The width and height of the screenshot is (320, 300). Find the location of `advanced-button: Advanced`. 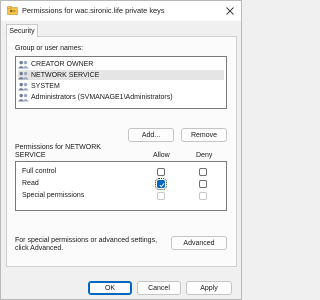

advanced-button: Advanced is located at coordinates (199, 243).